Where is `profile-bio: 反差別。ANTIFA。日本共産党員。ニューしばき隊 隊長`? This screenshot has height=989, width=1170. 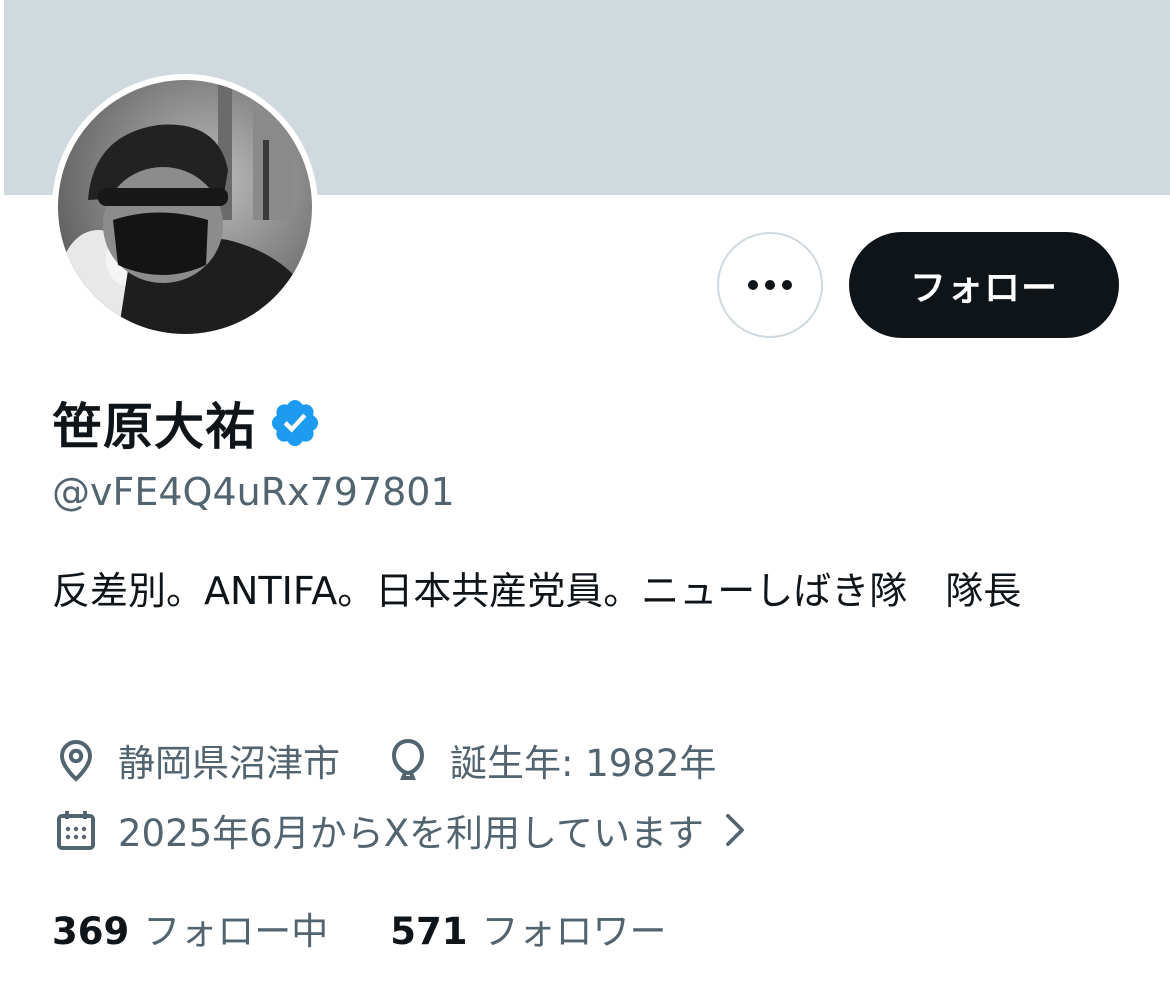
profile-bio: 反差別。ANTIFA。日本共産党員。ニューしばき隊 隊長 is located at coordinates (537, 591).